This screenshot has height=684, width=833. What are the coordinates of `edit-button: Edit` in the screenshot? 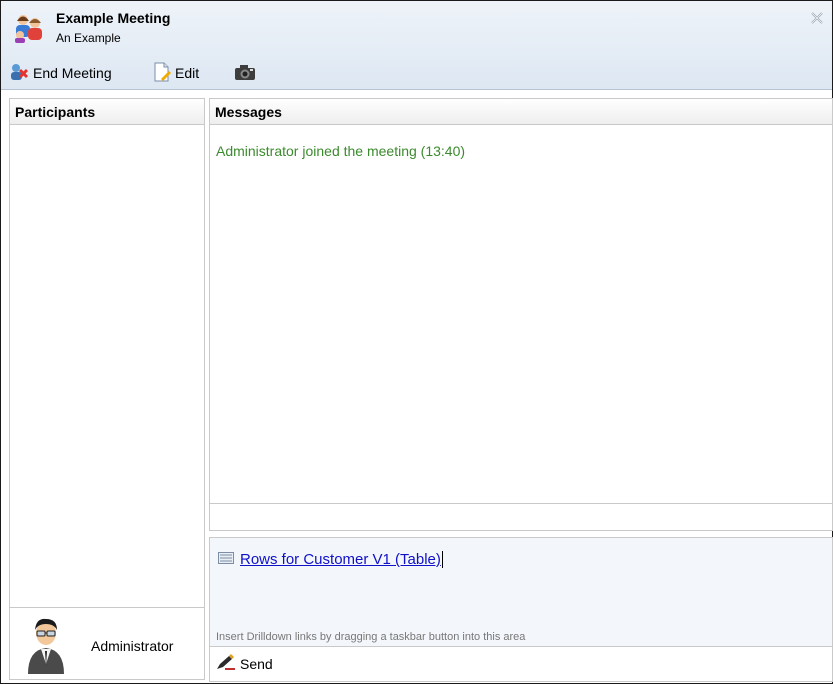 It's located at (176, 73).